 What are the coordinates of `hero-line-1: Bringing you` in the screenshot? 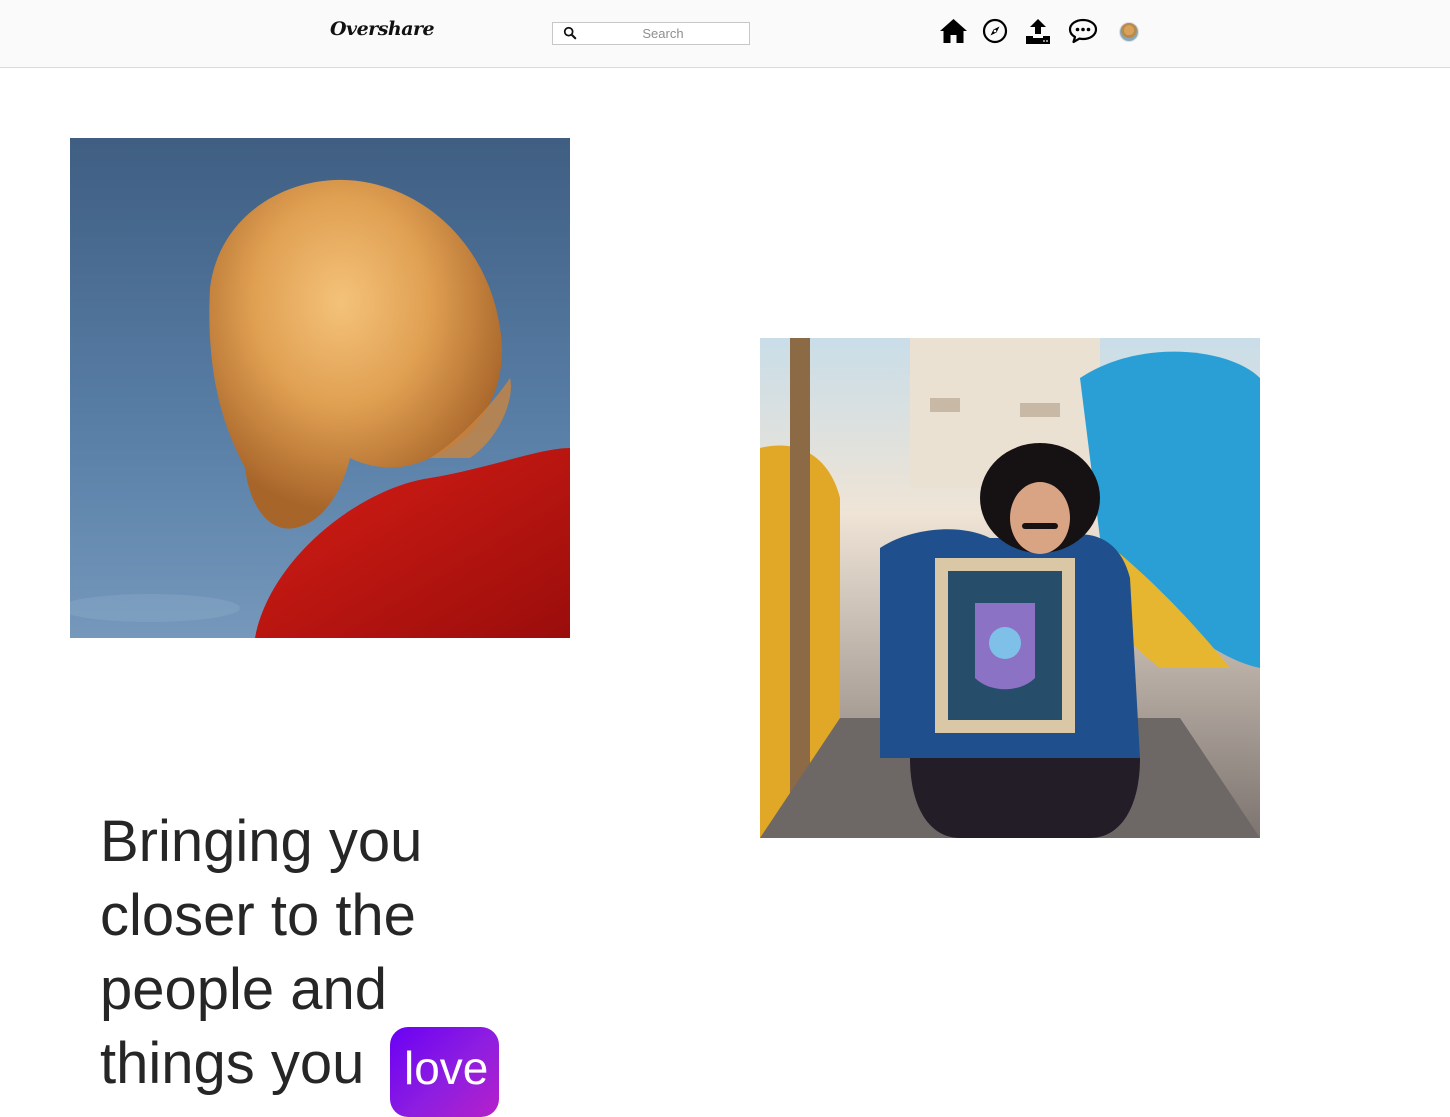 It's located at (261, 841).